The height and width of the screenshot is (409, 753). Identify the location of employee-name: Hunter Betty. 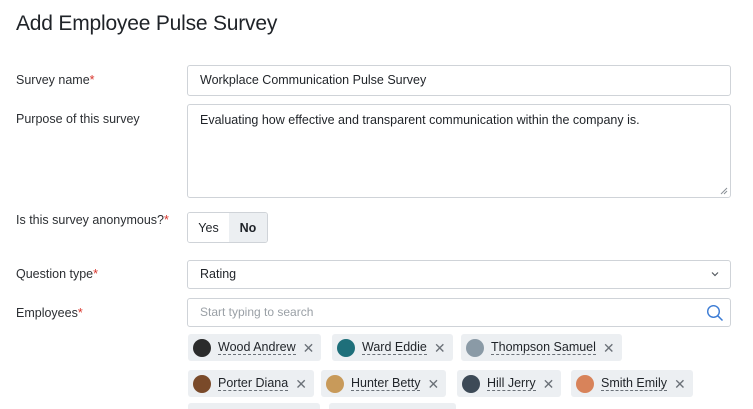
(386, 383).